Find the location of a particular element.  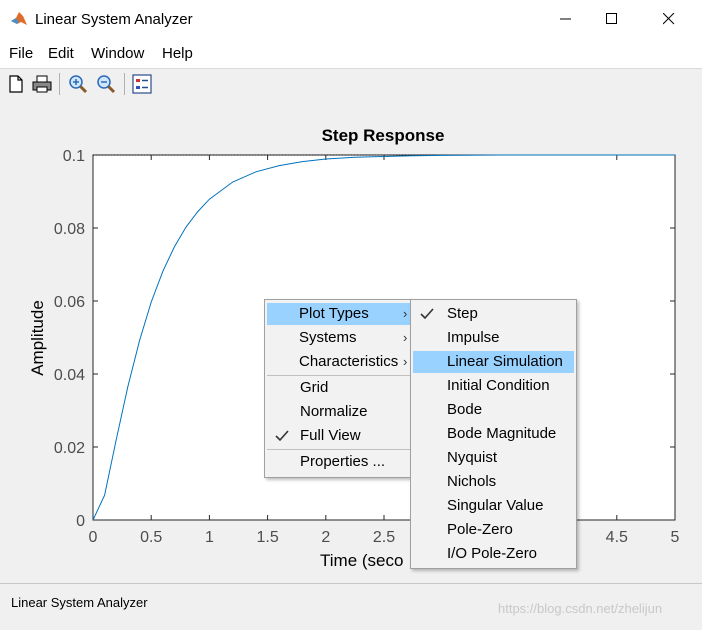

menu-item-full-view: Full View is located at coordinates (339, 436).